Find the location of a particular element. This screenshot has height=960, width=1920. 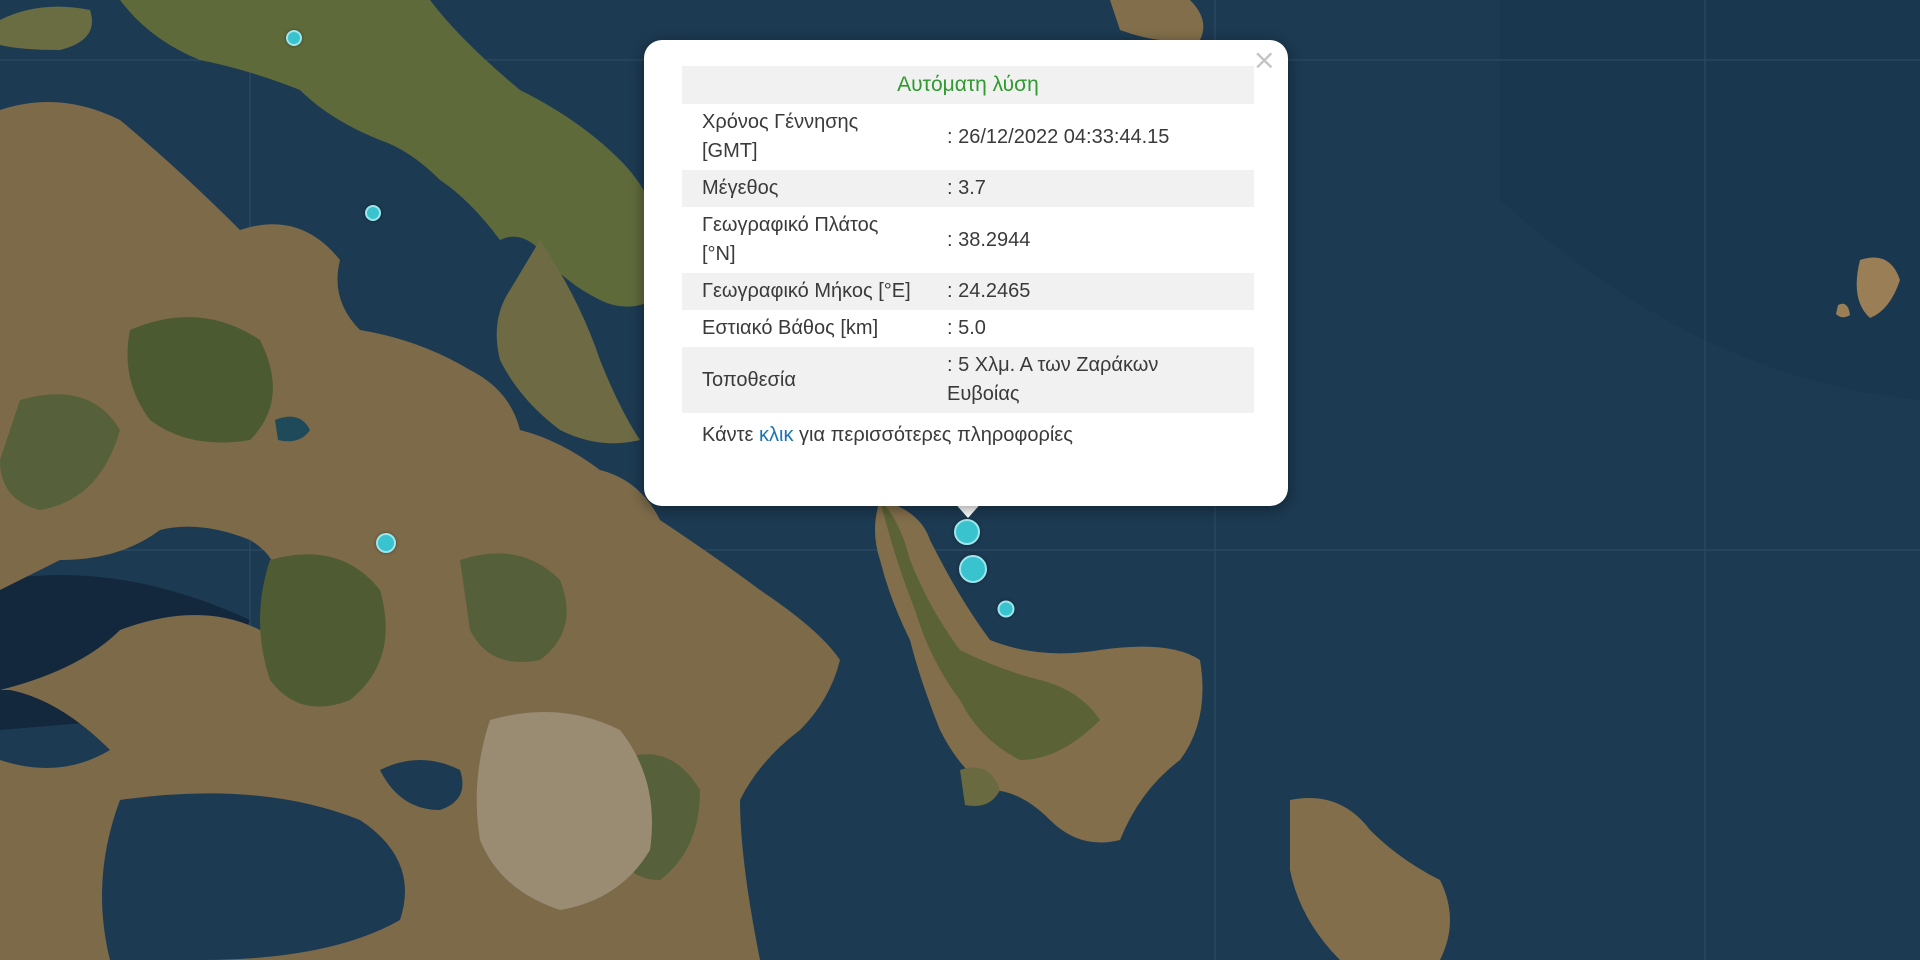

info-value: : 26/12/2022 04:33:44.15 is located at coordinates (1058, 136).